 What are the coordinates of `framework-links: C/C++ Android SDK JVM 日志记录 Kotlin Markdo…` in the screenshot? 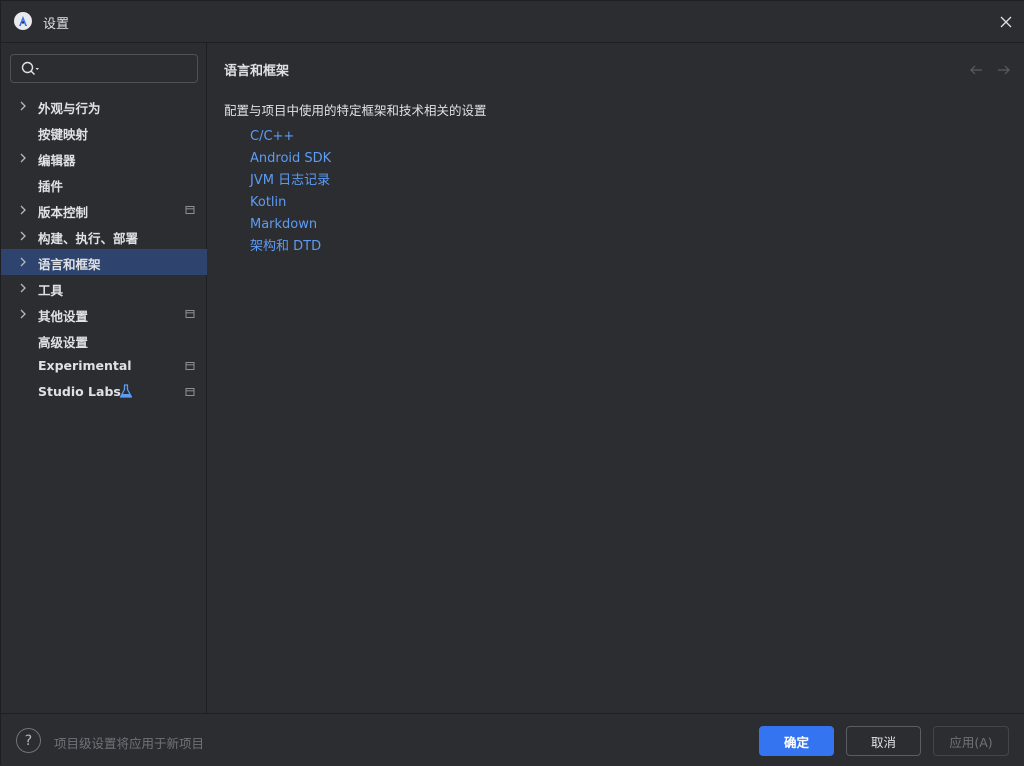 It's located at (290, 194).